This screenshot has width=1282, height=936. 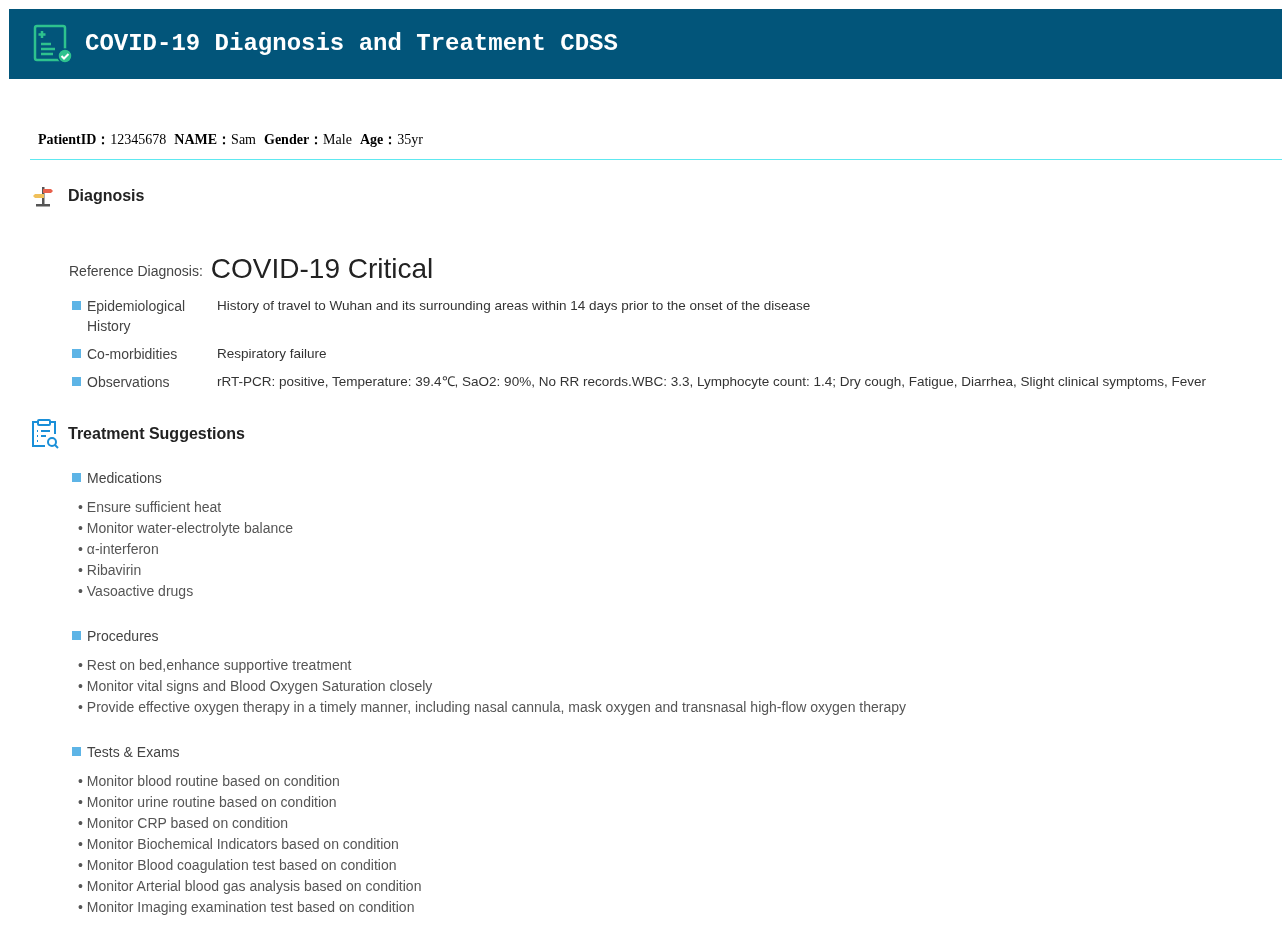 What do you see at coordinates (208, 802) in the screenshot?
I see `list-item: • Monitor urine routine based on condition` at bounding box center [208, 802].